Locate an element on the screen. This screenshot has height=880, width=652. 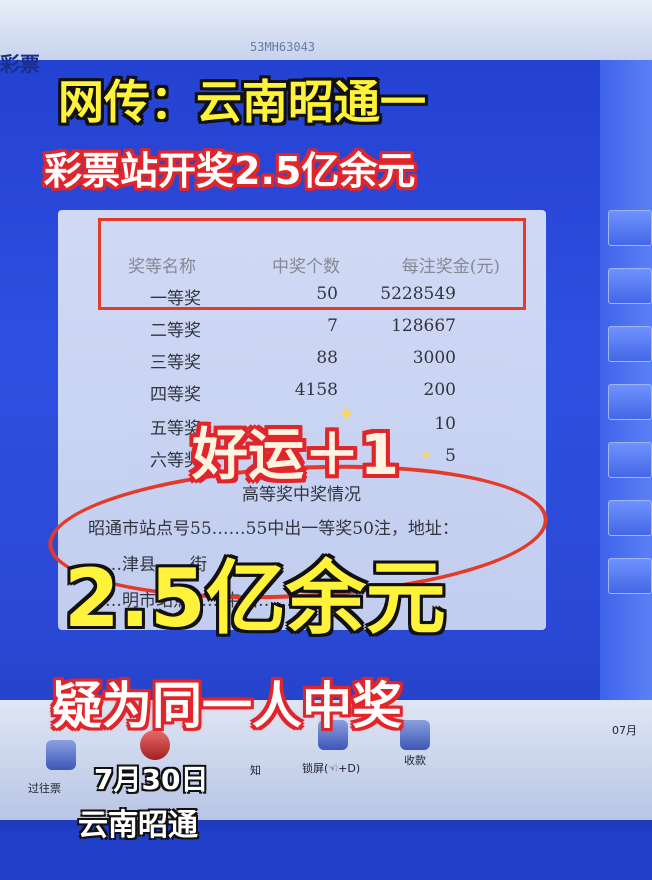
row-name: 四等奖 is located at coordinates (175, 395).